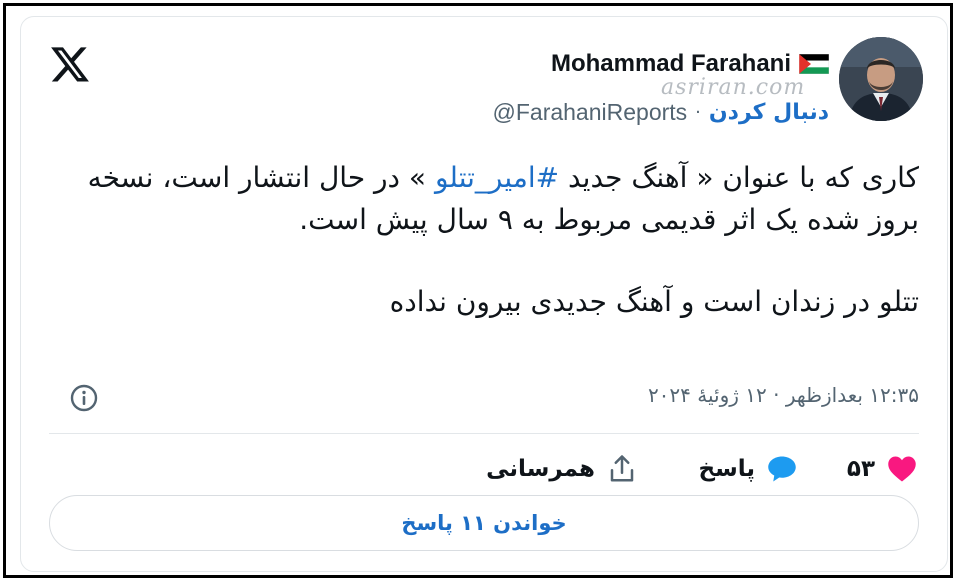 This screenshot has height=581, width=956. Describe the element at coordinates (882, 469) in the screenshot. I see `like-button: ۵۳` at that location.